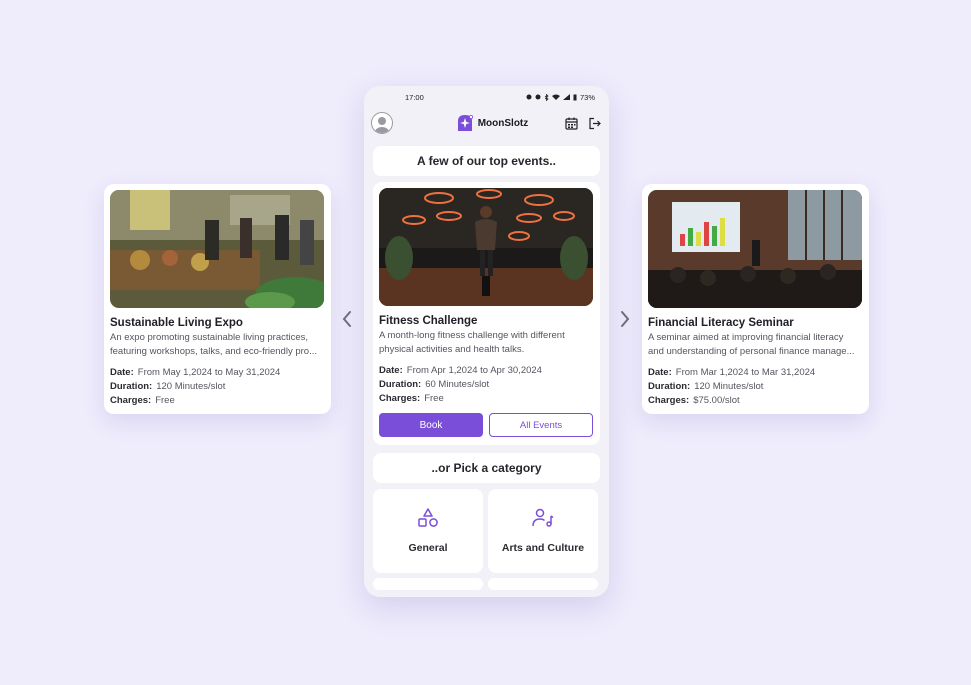  I want to click on shapes-icon, so click(428, 517).